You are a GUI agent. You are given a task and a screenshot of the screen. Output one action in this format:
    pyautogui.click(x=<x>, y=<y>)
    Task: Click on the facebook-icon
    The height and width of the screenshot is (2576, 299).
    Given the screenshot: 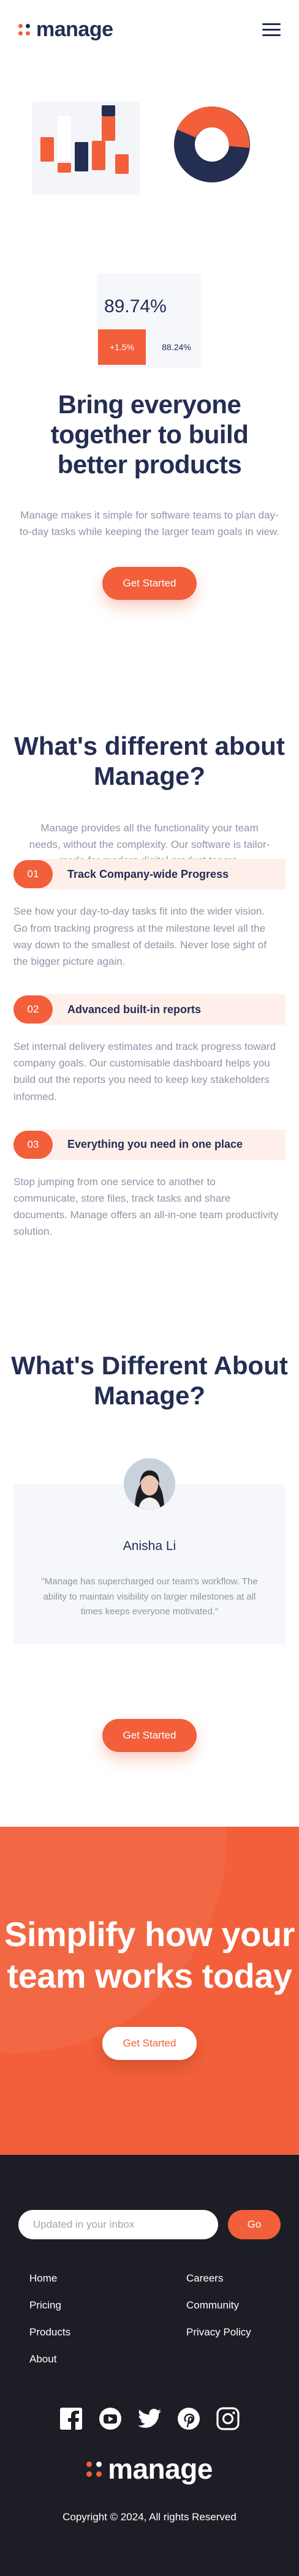 What is the action you would take?
    pyautogui.click(x=71, y=2419)
    